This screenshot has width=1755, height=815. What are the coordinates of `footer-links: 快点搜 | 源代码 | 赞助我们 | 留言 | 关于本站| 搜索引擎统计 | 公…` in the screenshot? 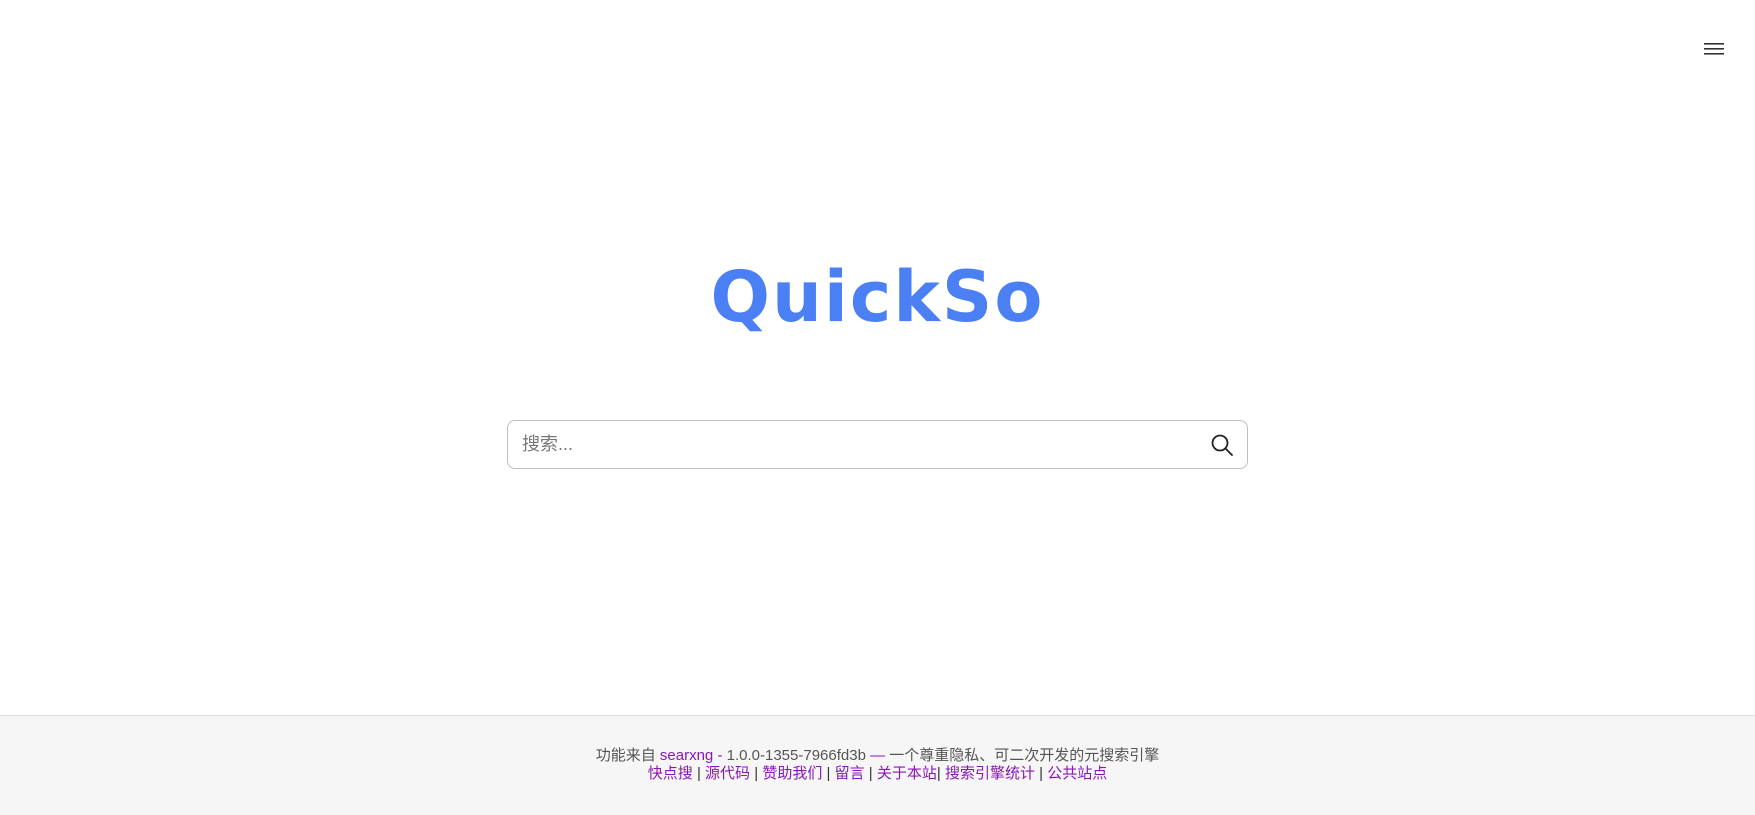 It's located at (877, 774).